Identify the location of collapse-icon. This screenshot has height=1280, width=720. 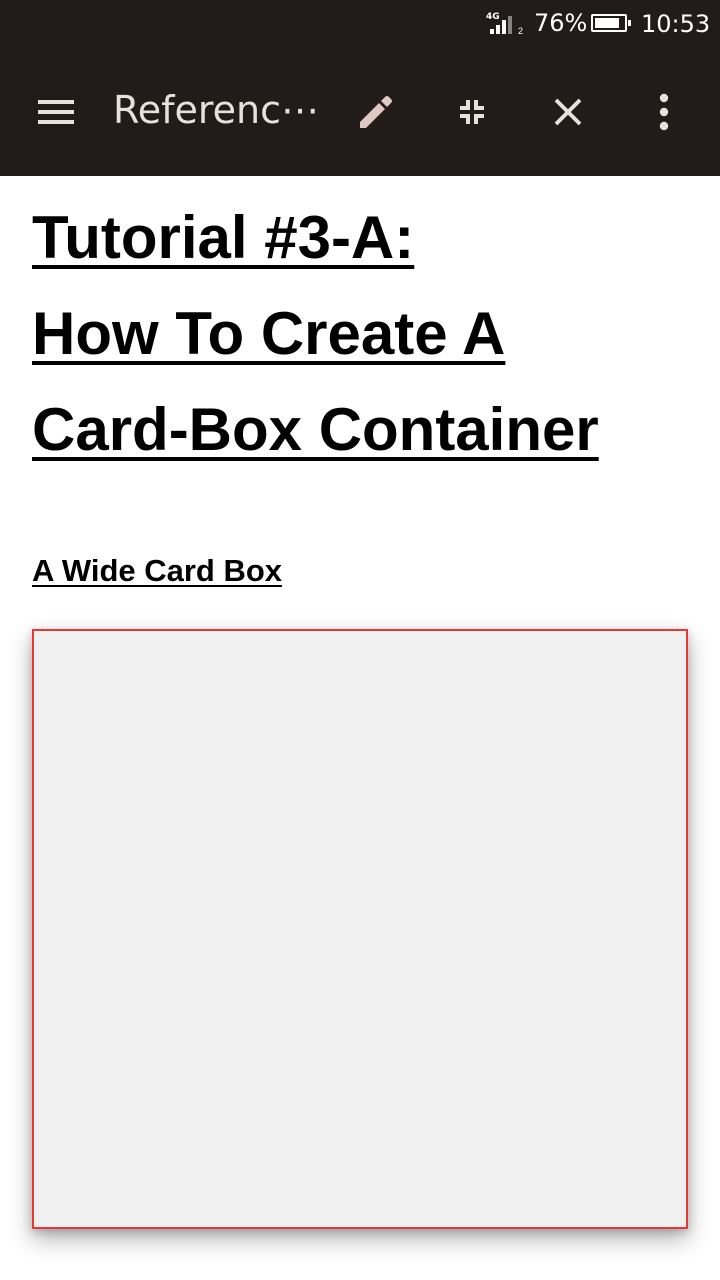
(472, 112).